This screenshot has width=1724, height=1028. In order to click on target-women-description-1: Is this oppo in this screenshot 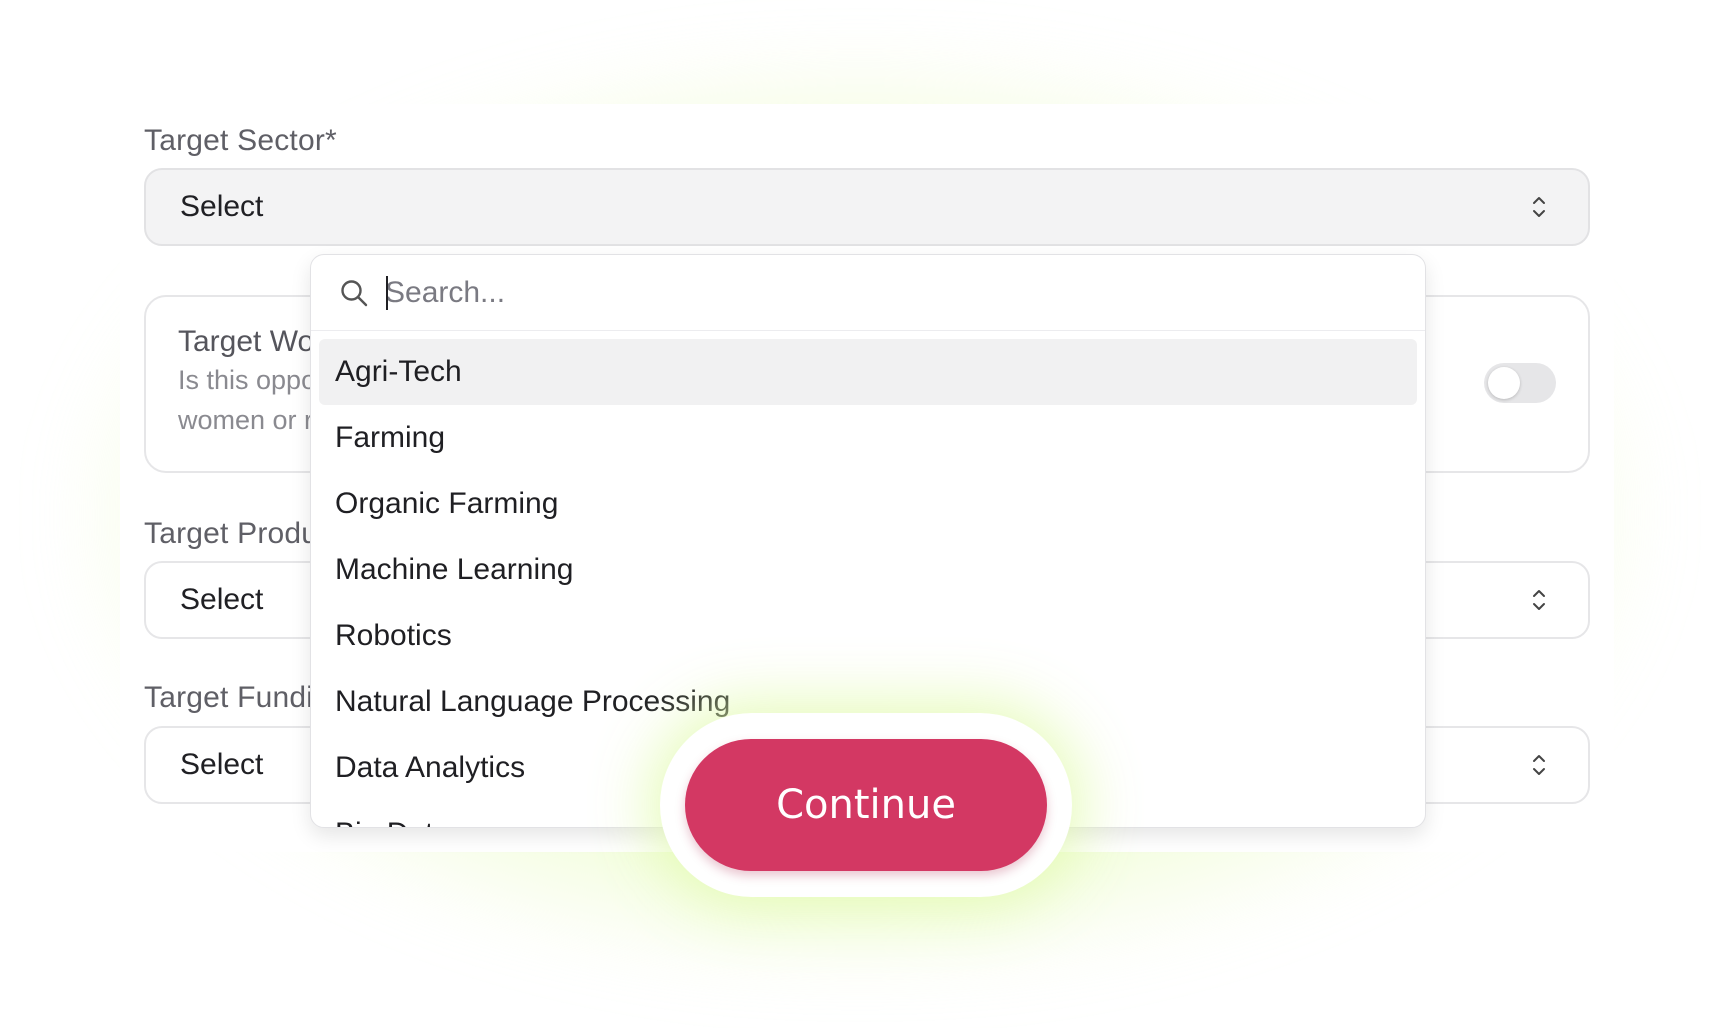, I will do `click(247, 380)`.